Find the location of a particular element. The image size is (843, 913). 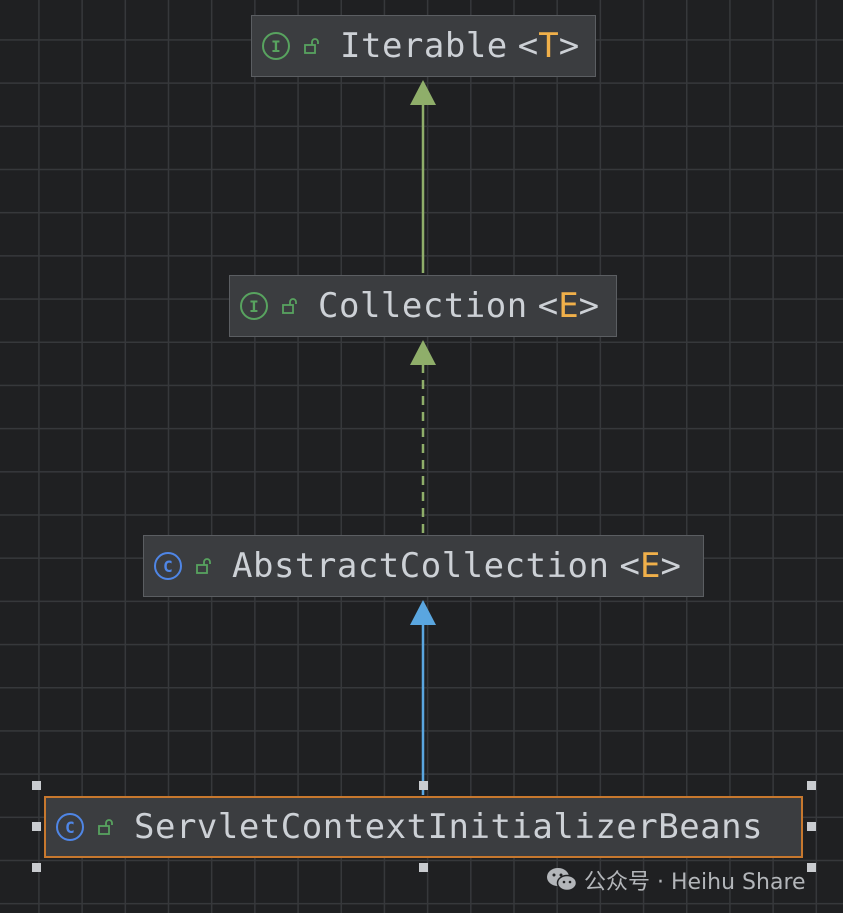

resize-handle-bottom-left is located at coordinates (36, 867).